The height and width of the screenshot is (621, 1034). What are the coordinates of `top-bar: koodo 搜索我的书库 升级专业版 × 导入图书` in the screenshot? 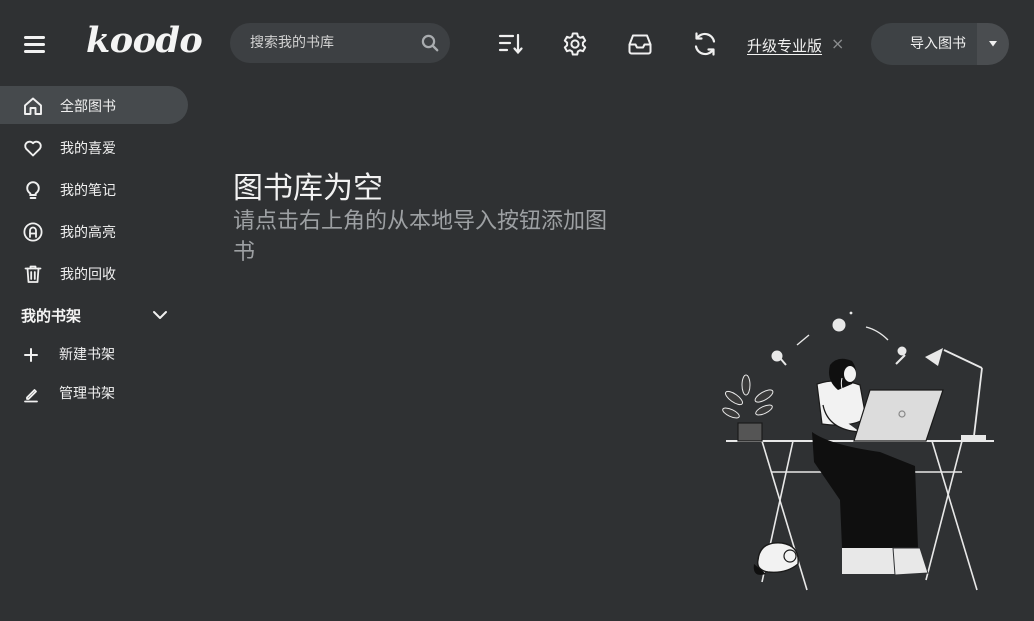 It's located at (517, 44).